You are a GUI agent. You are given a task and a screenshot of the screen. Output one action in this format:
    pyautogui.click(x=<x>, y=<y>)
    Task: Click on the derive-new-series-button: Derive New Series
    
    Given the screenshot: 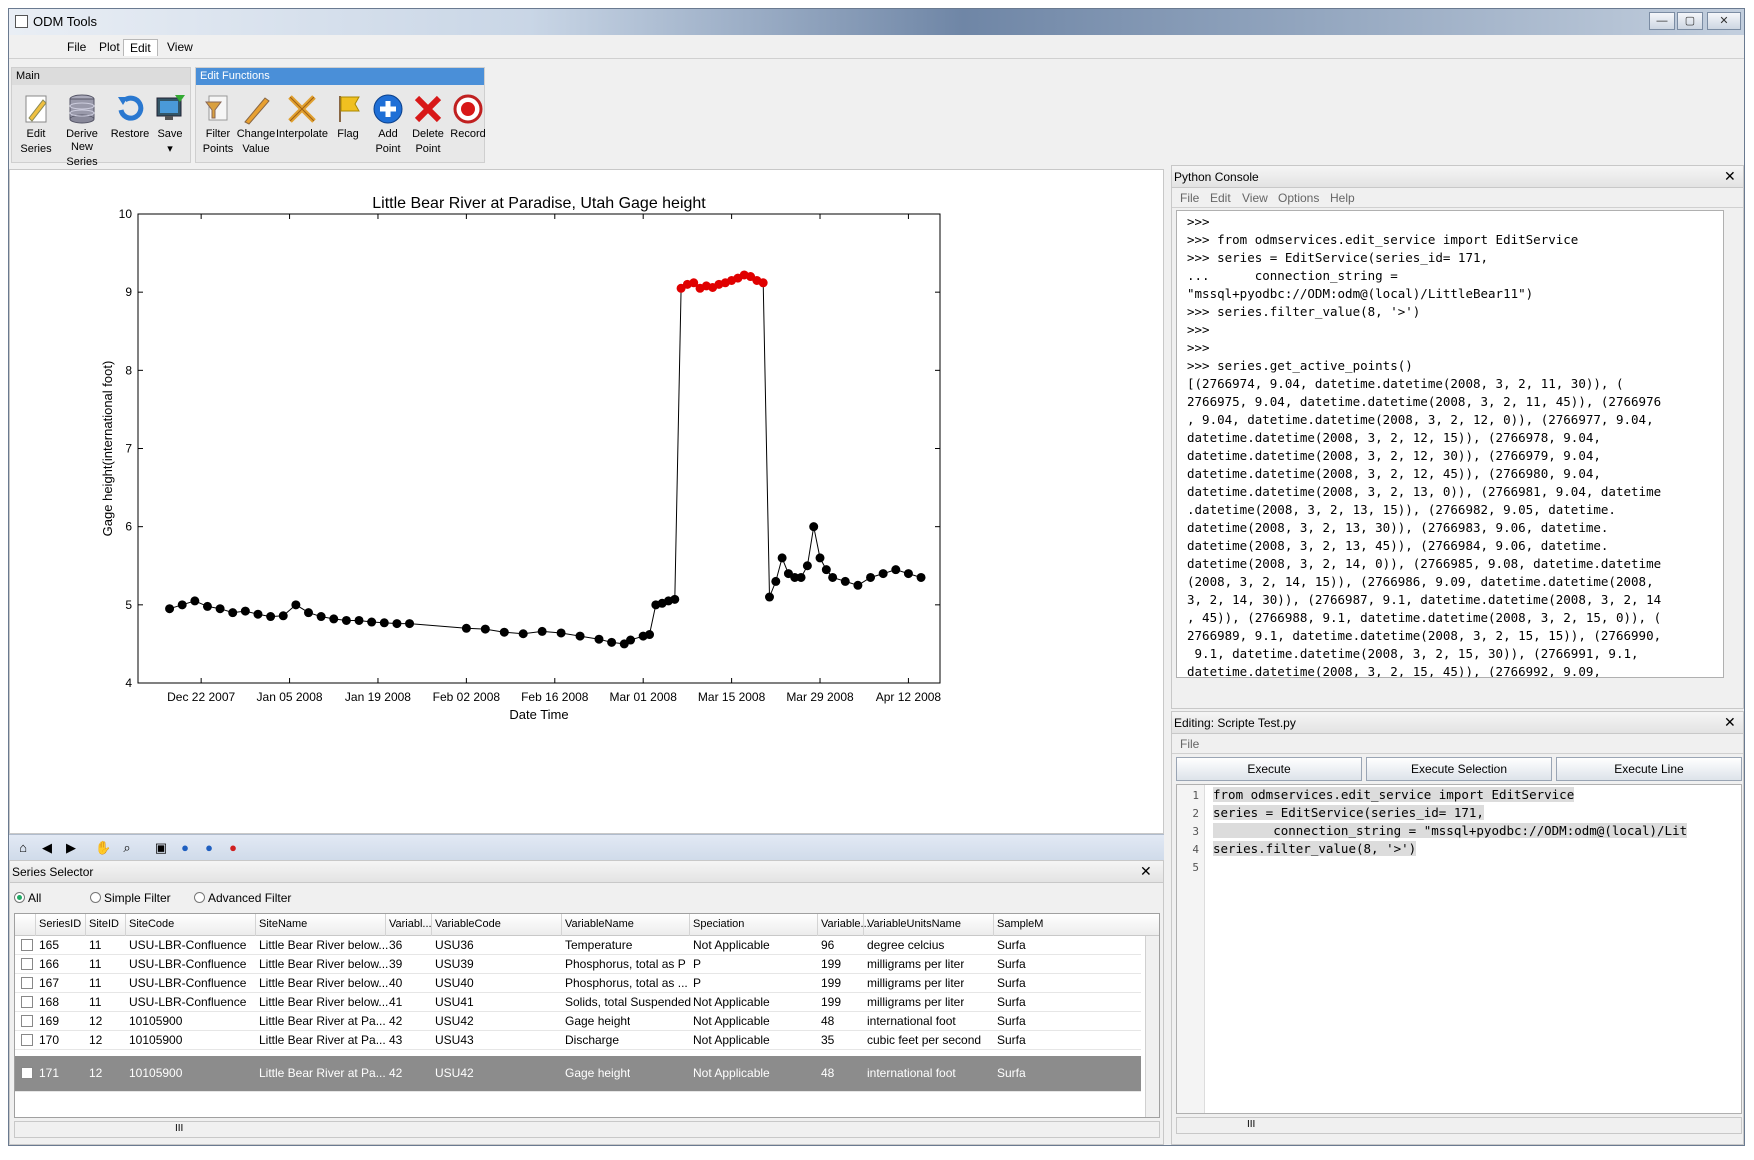 What is the action you would take?
    pyautogui.click(x=82, y=130)
    